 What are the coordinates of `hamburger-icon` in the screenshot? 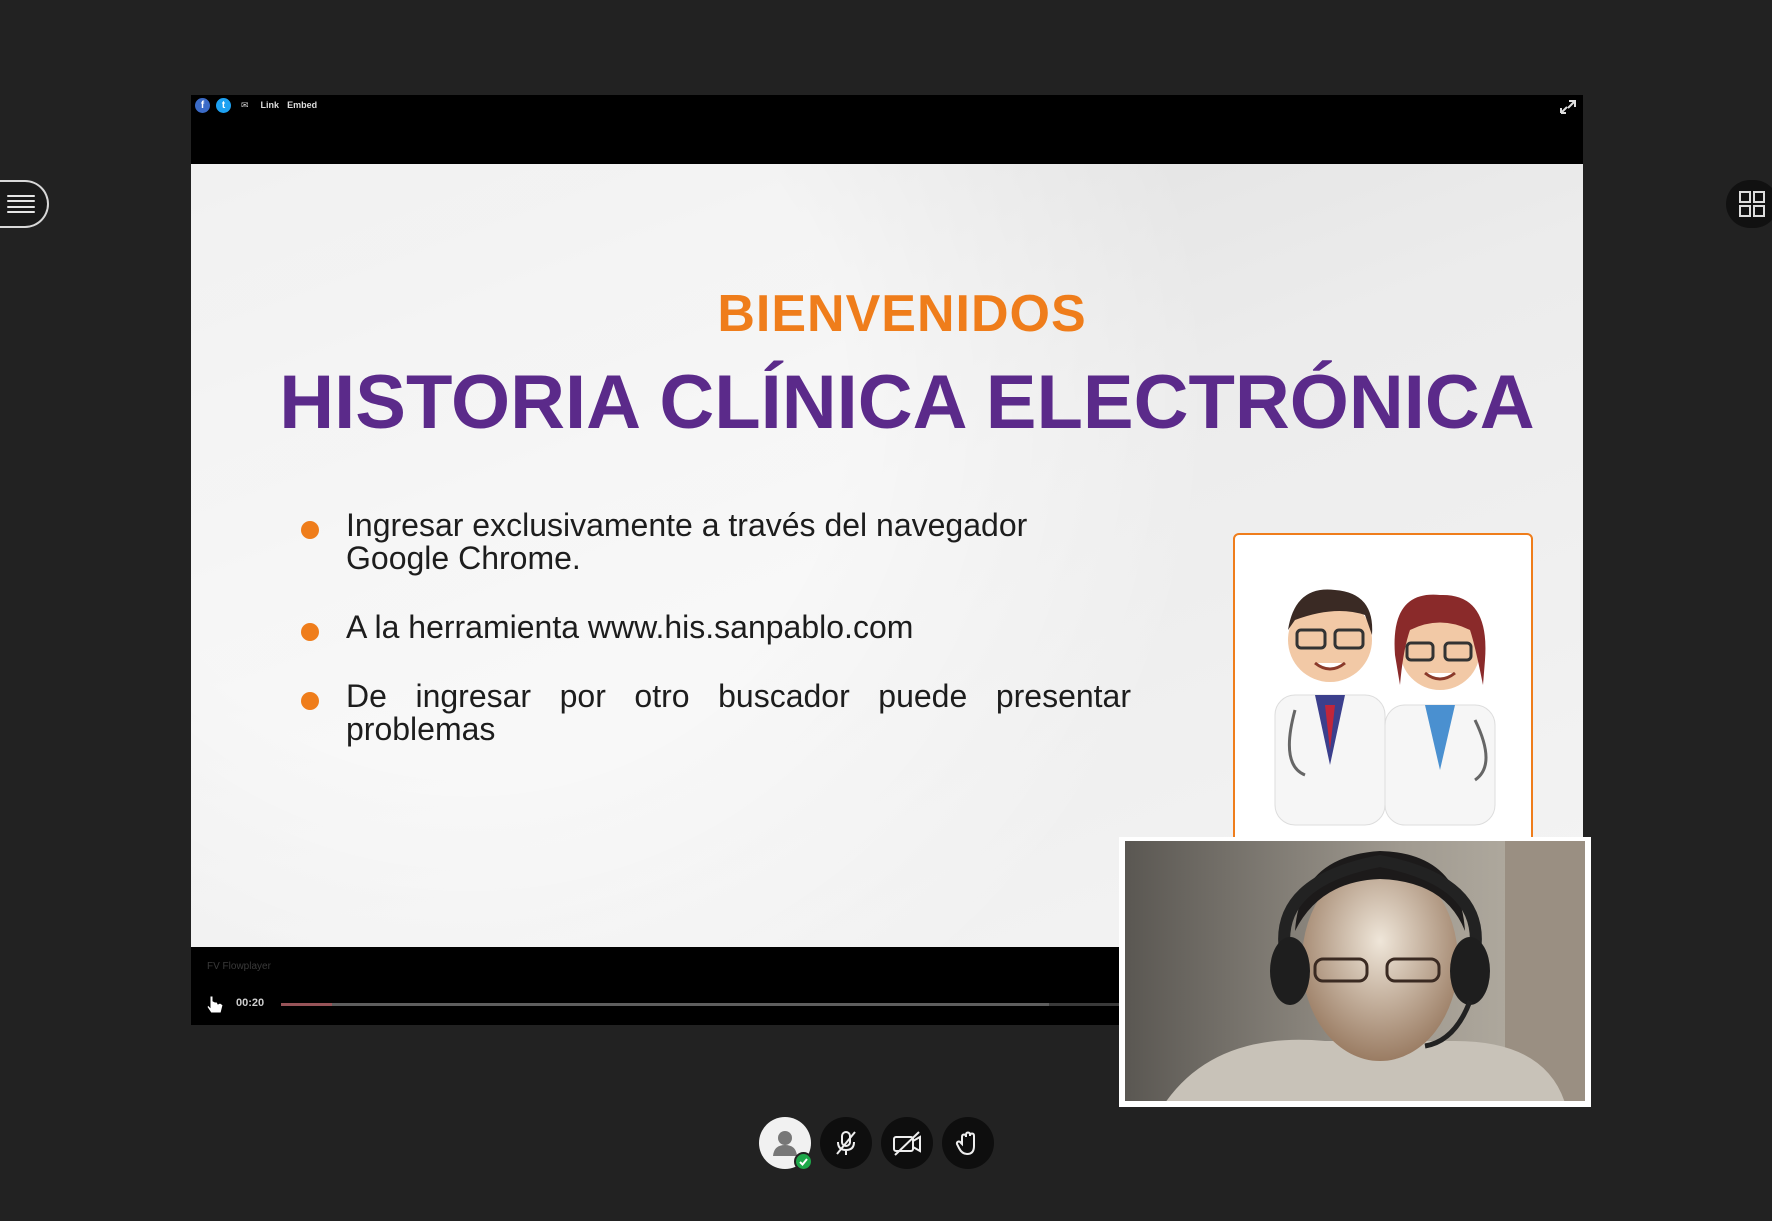 It's located at (20, 204).